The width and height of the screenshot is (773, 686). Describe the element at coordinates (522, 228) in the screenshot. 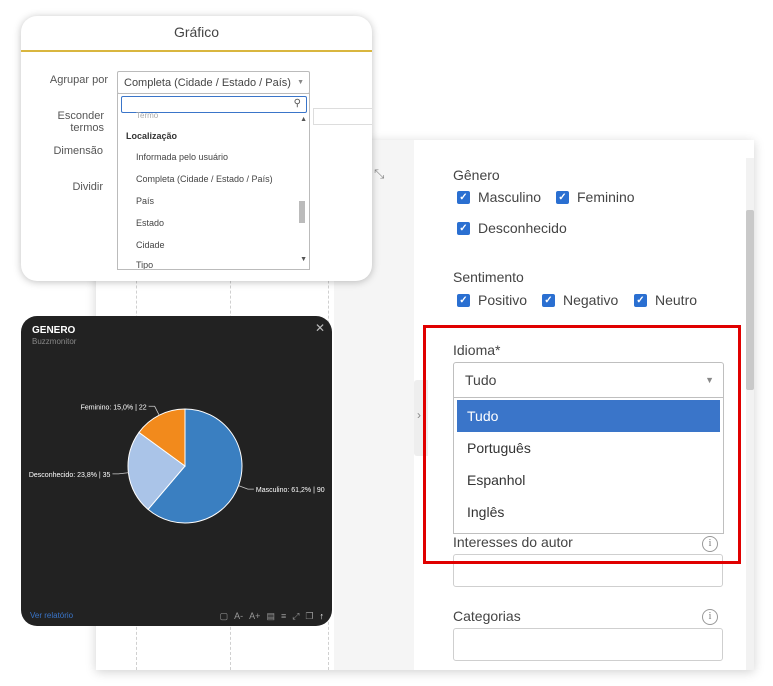

I see `checkbox-label: Desconhecido` at that location.